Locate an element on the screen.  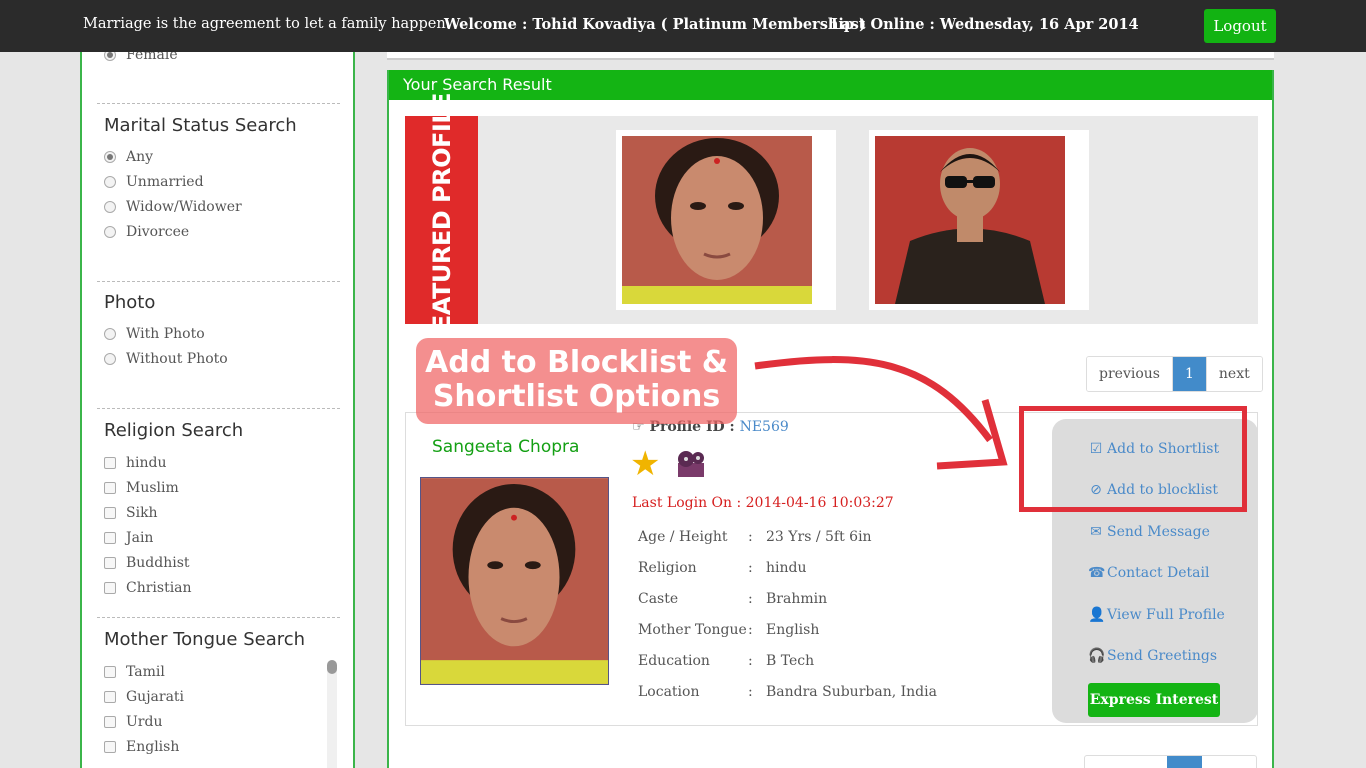
pagination-bottom is located at coordinates (1170, 761).